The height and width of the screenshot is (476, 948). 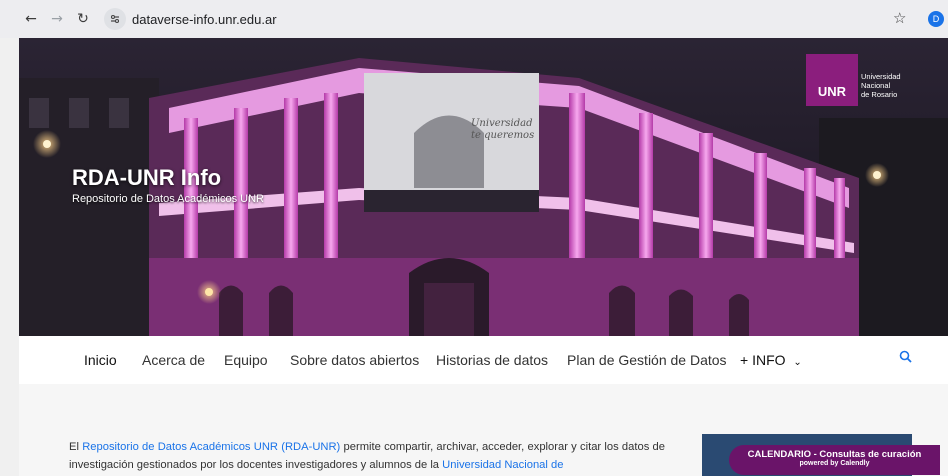 What do you see at coordinates (492, 360) in the screenshot?
I see `nav-item-historias-de-datos: Historias de datos` at bounding box center [492, 360].